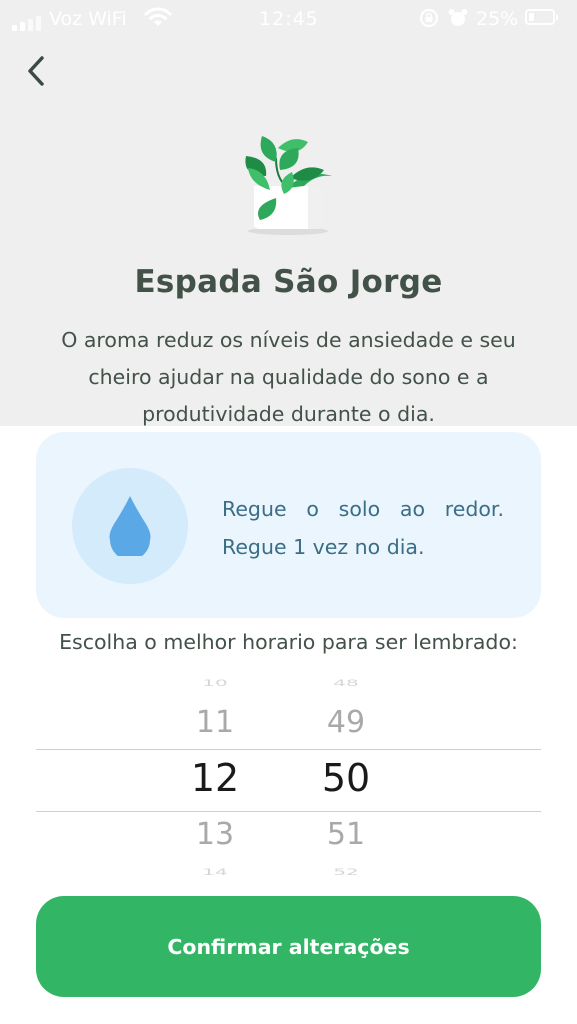 Image resolution: width=577 pixels, height=1024 pixels. I want to click on signal-icon, so click(26, 19).